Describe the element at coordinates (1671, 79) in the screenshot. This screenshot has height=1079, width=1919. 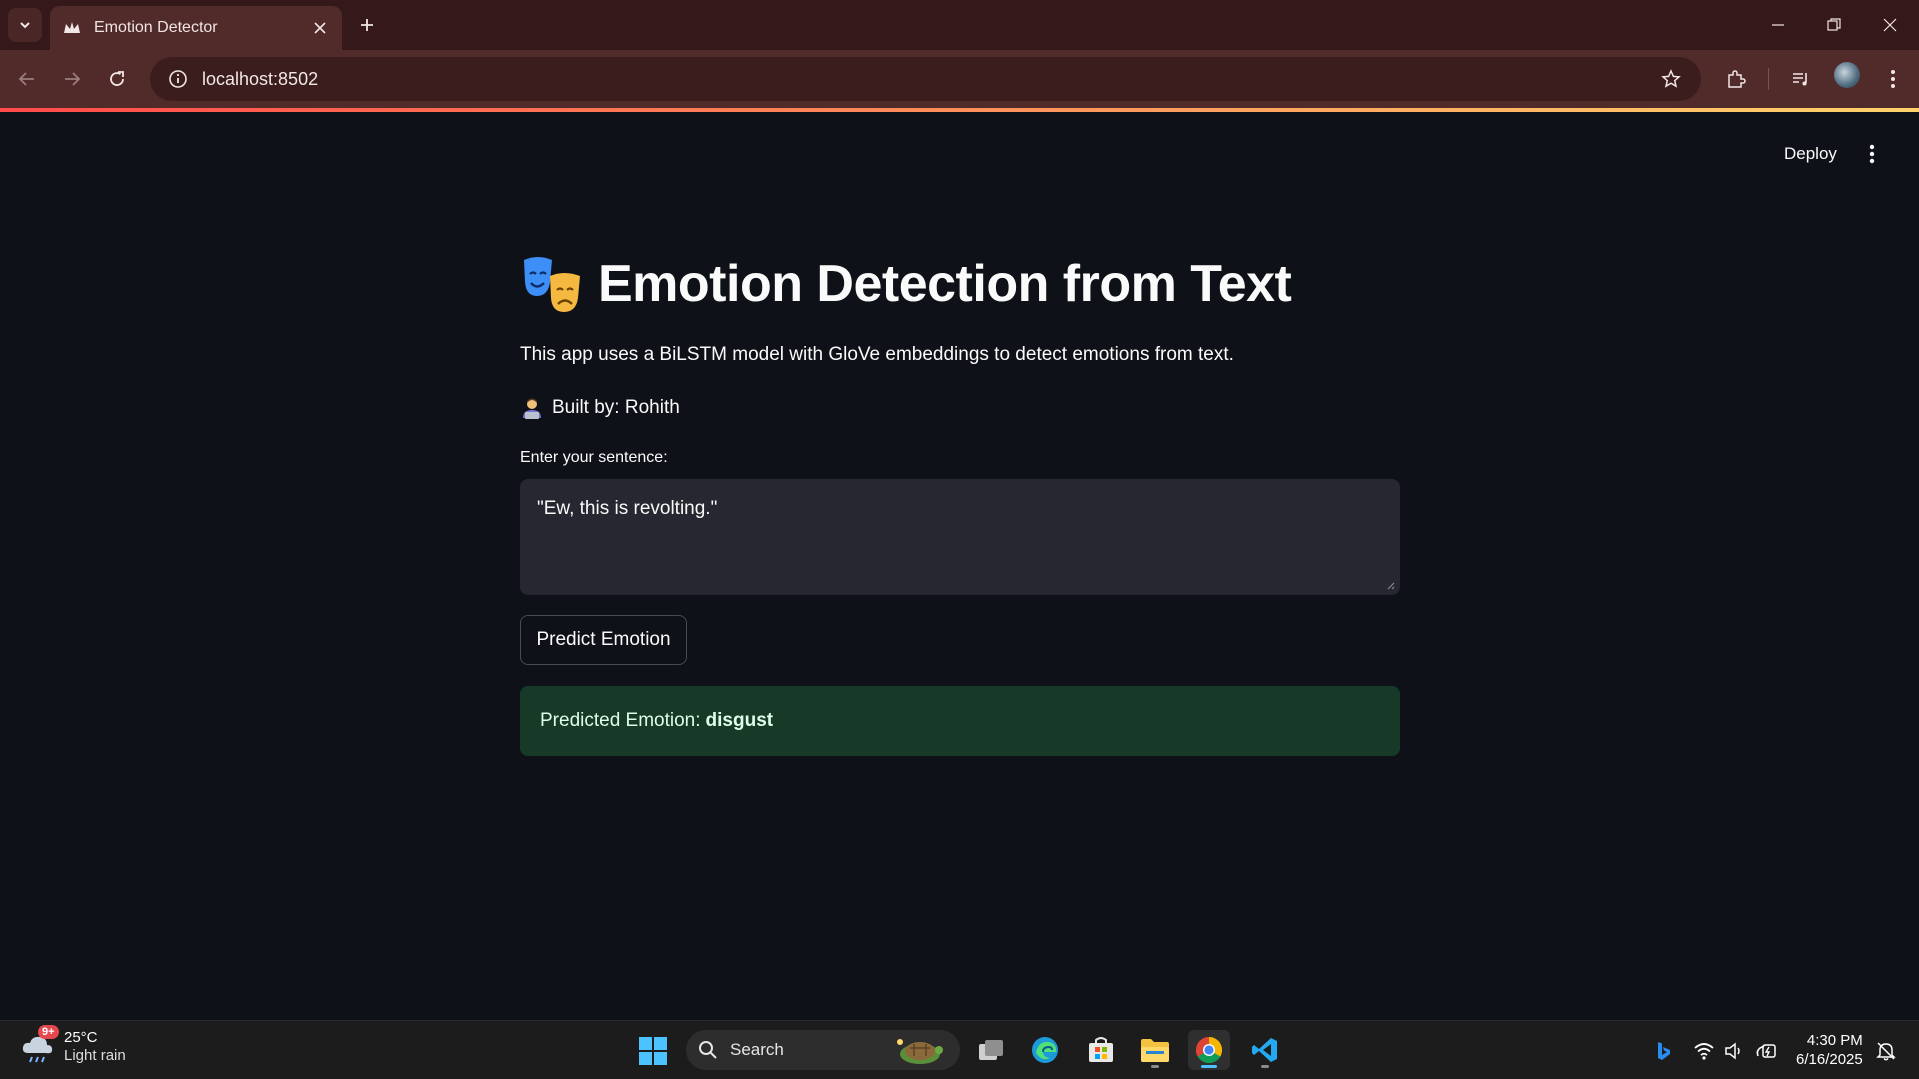
I see `bookmark-star-icon` at that location.